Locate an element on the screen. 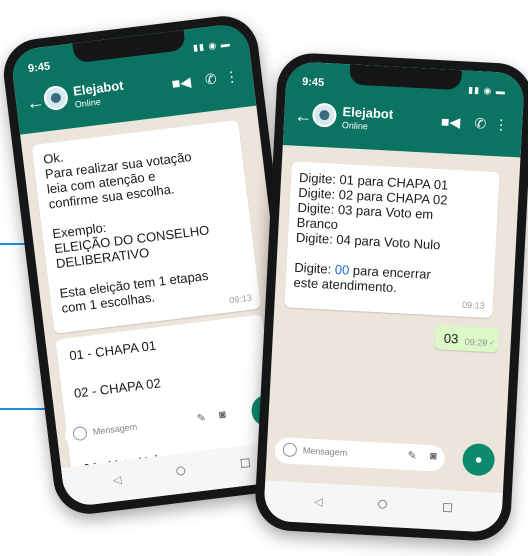  read-ticks-icon: ✓✓ is located at coordinates (489, 342).